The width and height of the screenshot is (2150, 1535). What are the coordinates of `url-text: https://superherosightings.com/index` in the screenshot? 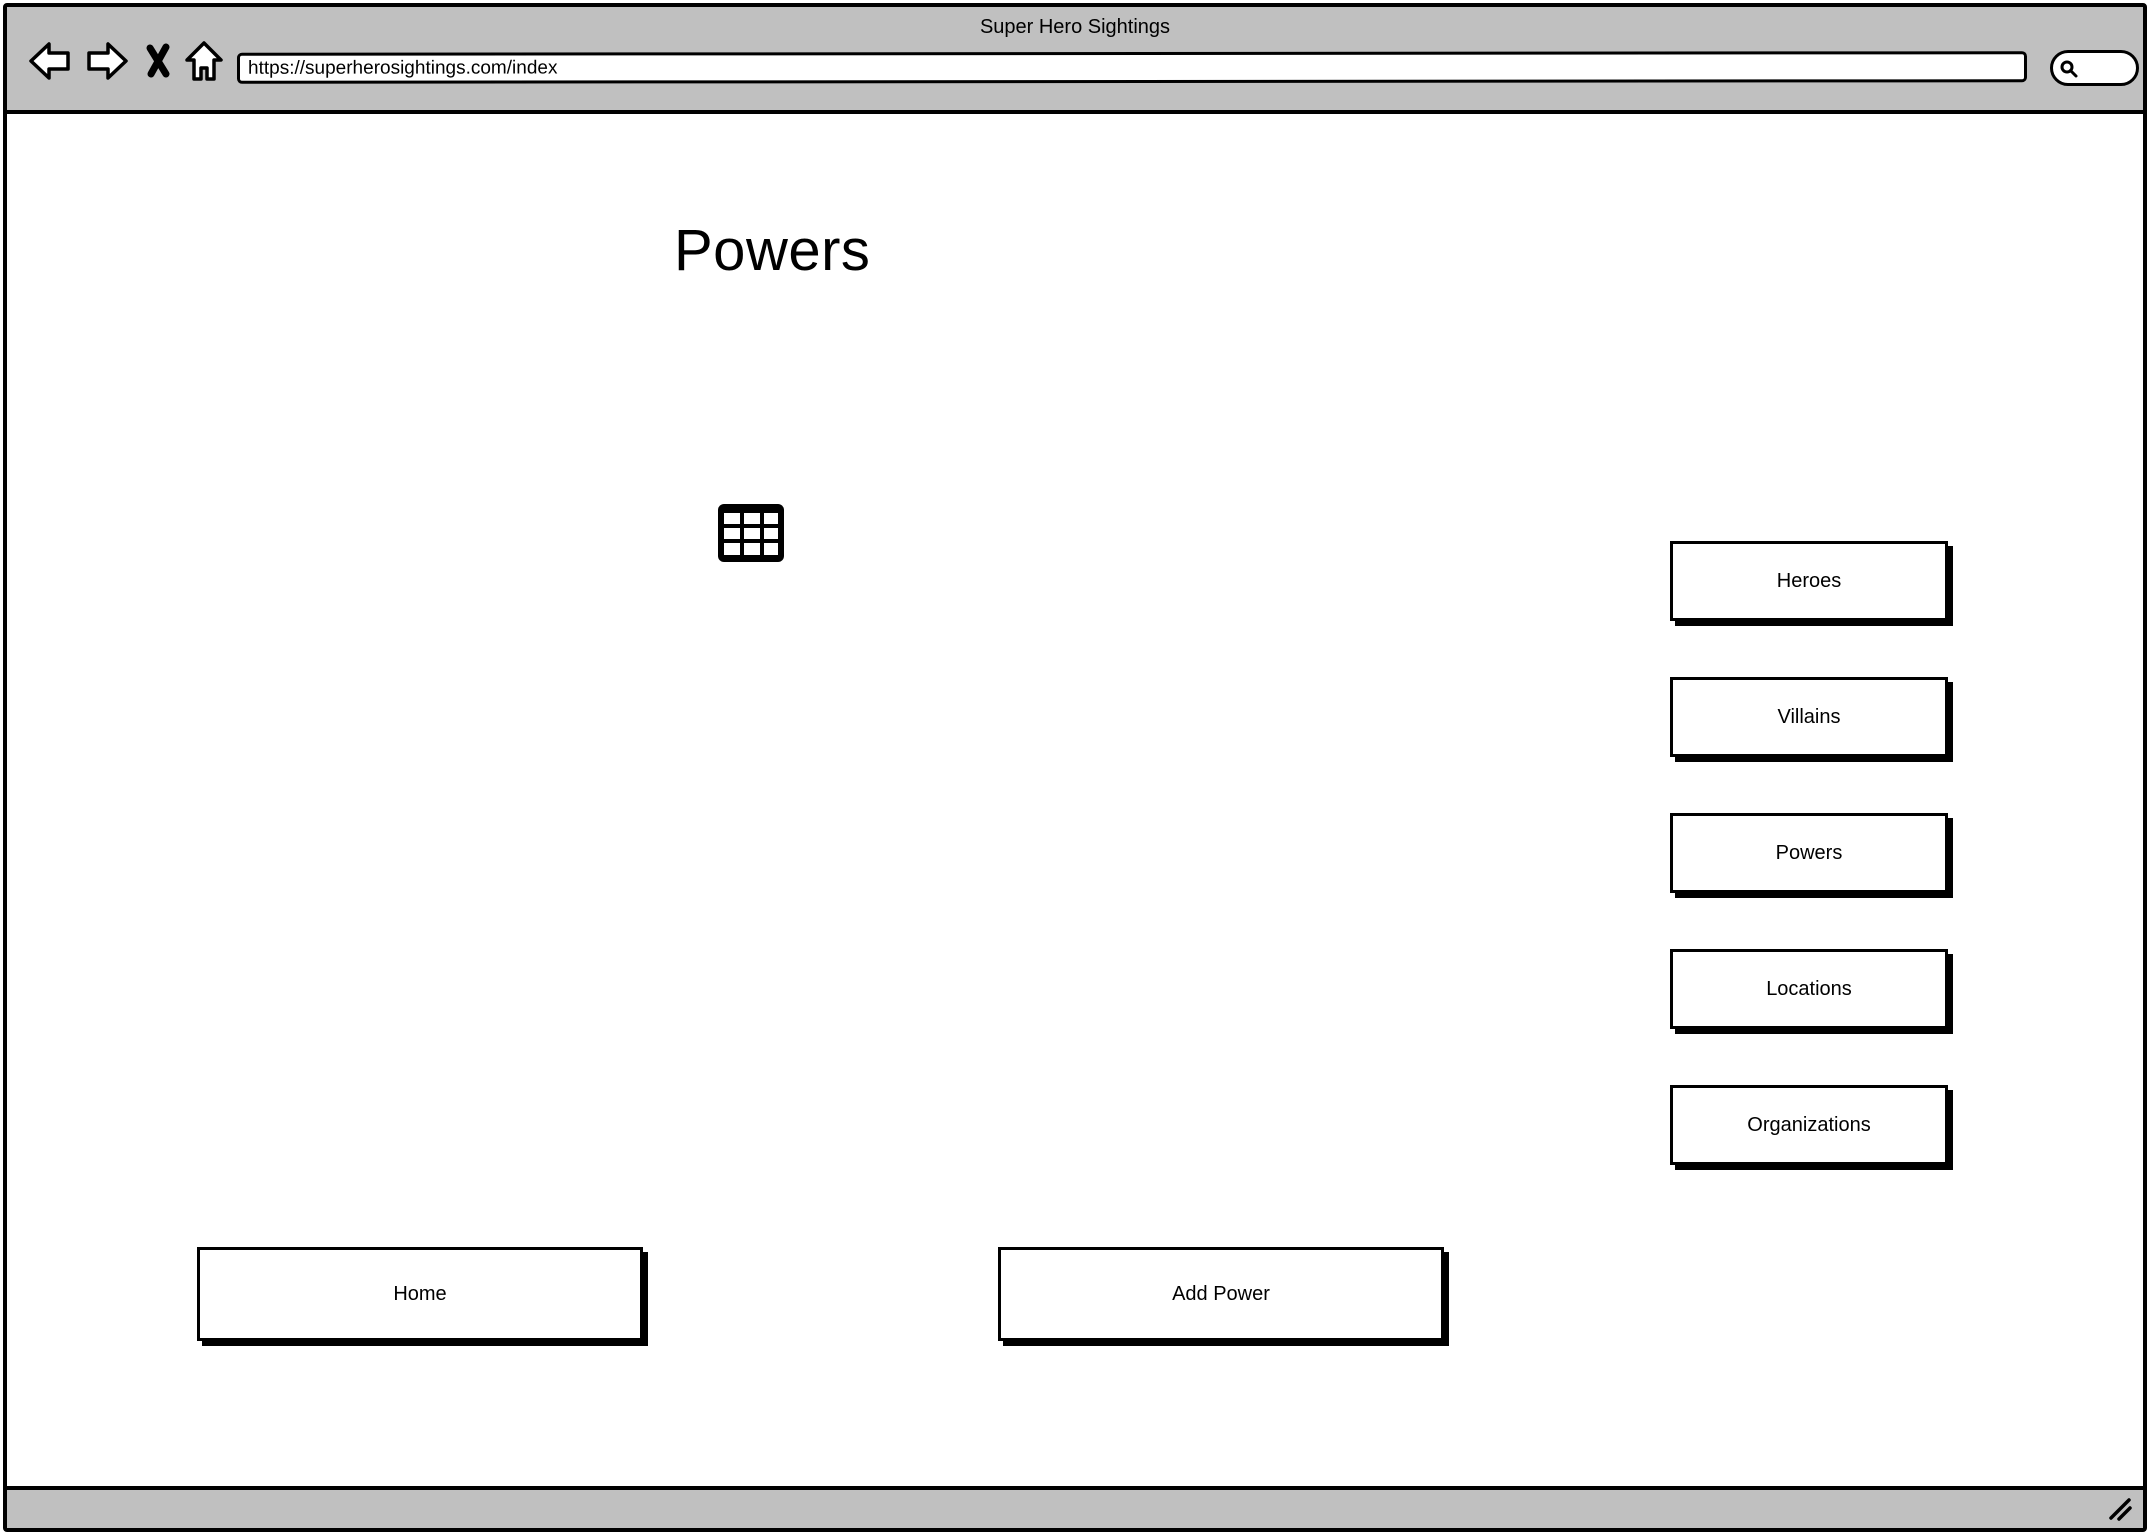 It's located at (402, 68).